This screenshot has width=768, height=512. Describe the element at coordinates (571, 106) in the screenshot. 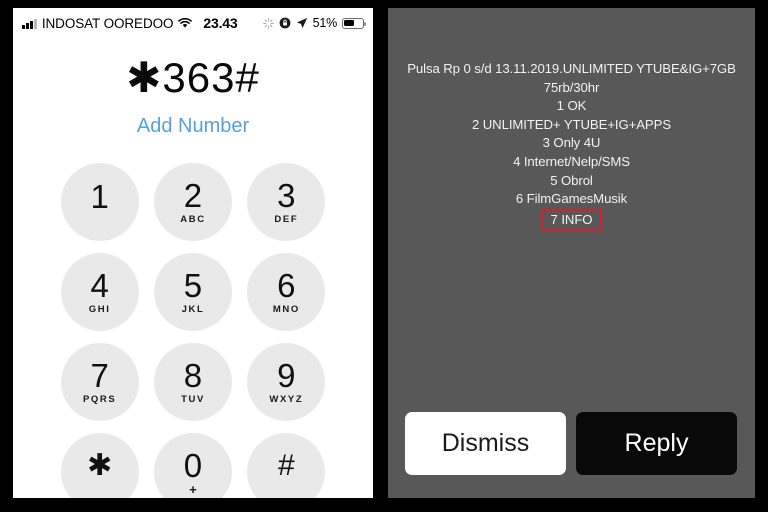

I see `ussd-message-line: 1 OK` at that location.